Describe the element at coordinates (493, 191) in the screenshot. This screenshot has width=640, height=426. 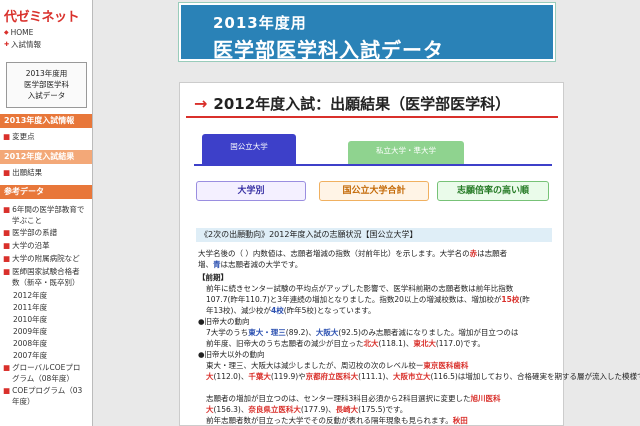
I see `subtab-ratio-order: 志願倍率の高い順` at that location.